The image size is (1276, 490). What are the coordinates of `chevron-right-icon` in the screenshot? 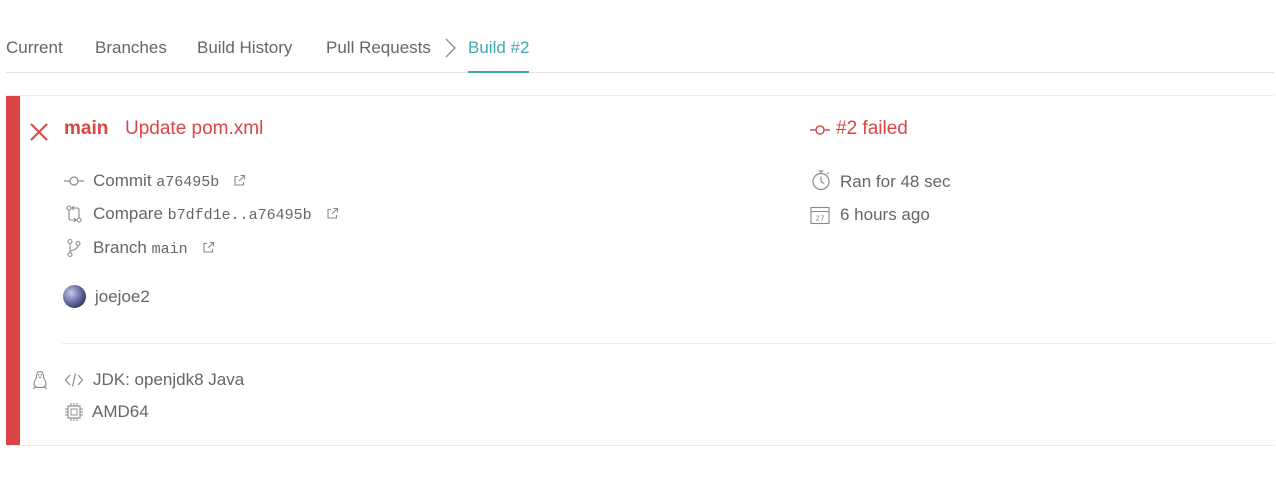 It's located at (450, 48).